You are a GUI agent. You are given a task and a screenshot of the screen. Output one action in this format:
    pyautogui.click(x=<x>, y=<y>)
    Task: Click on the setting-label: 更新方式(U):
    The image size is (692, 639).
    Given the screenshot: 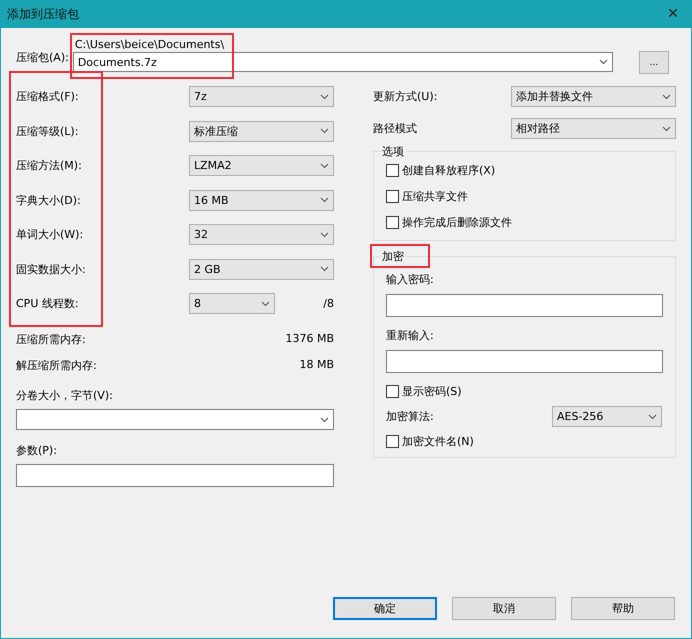 What is the action you would take?
    pyautogui.click(x=405, y=96)
    